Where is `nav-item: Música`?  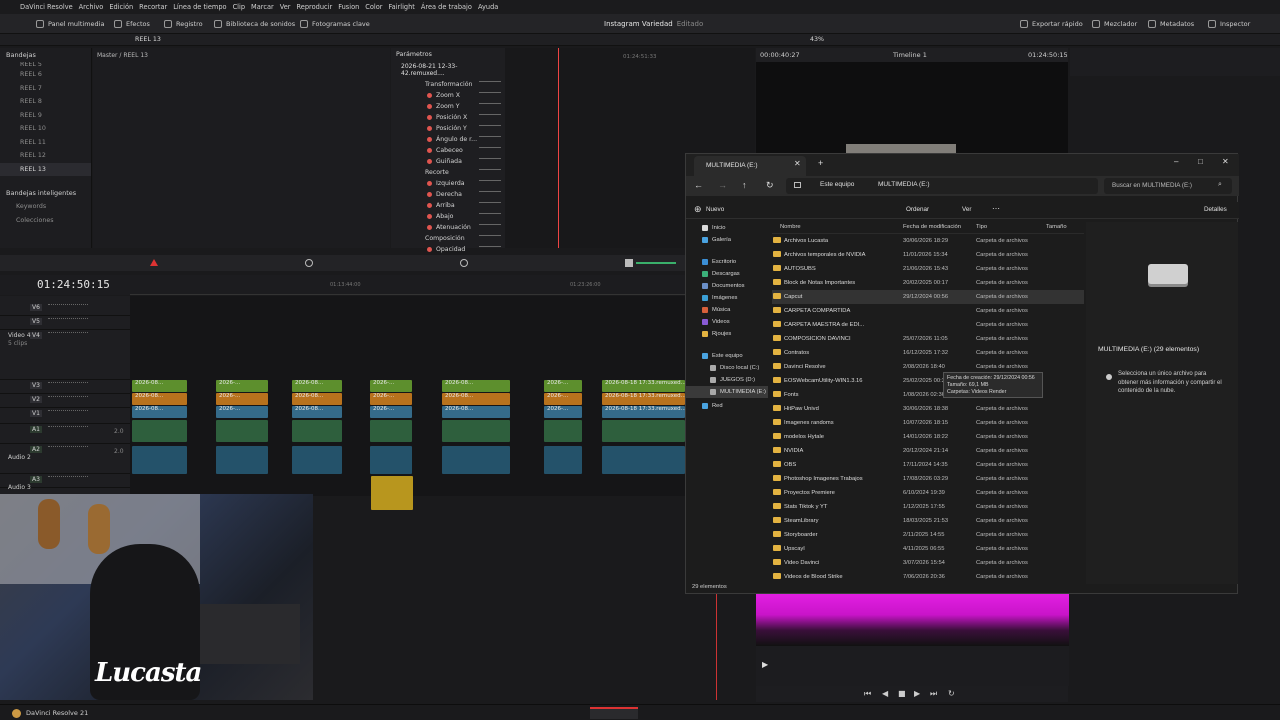 nav-item: Música is located at coordinates (727, 310).